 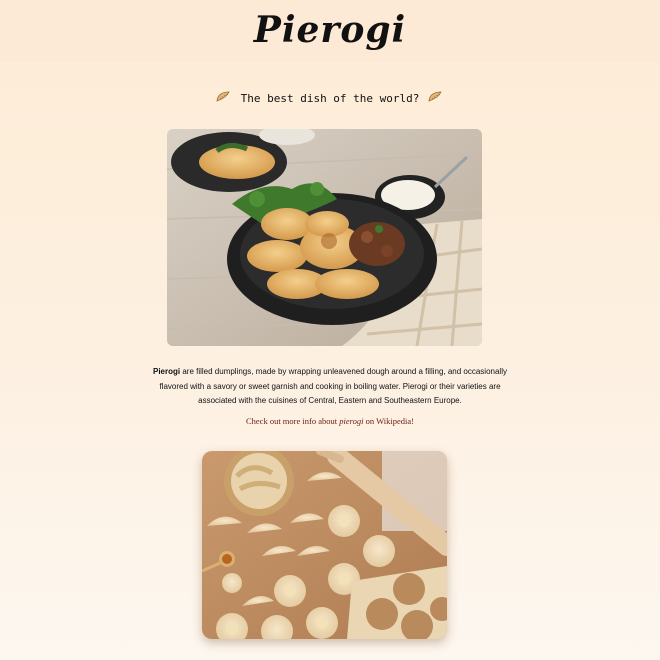 I want to click on page-header: Pierogi, so click(x=330, y=31).